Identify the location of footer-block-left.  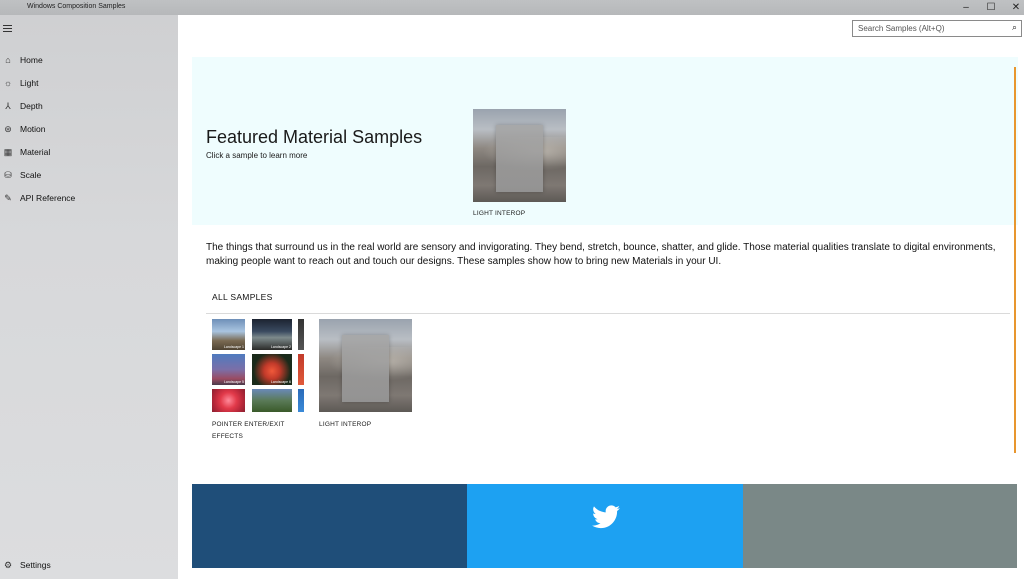
(329, 526).